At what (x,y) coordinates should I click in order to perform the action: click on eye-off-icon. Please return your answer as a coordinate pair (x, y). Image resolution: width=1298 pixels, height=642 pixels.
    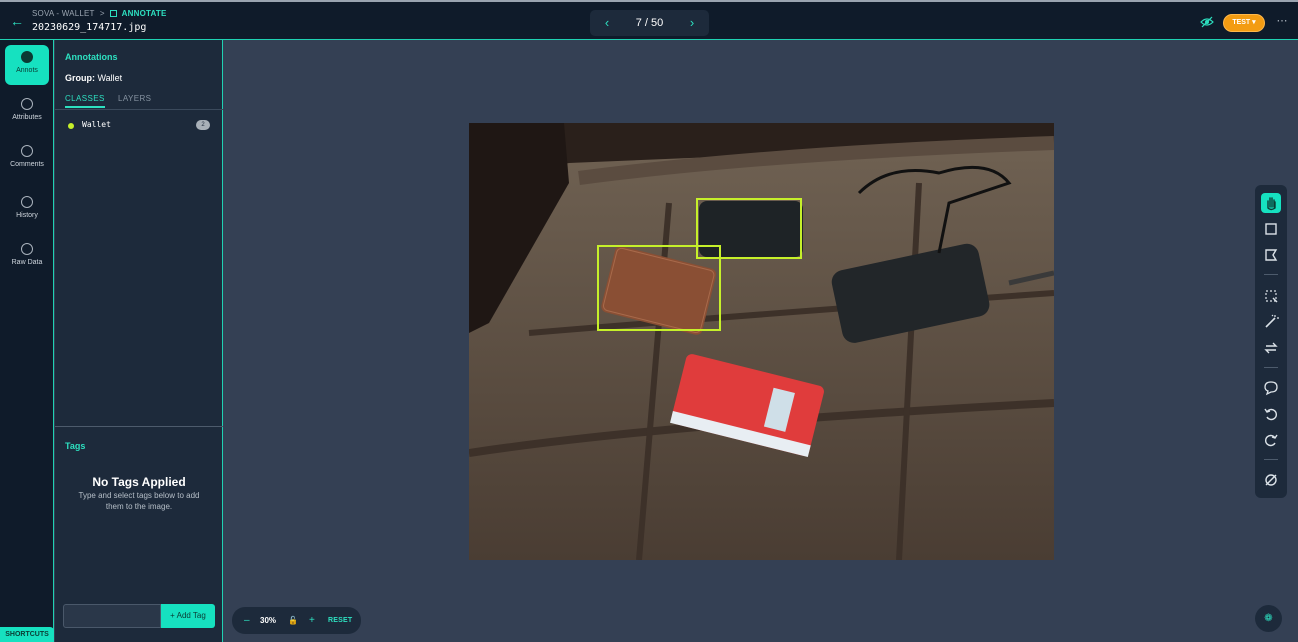
    Looking at the image, I should click on (1207, 22).